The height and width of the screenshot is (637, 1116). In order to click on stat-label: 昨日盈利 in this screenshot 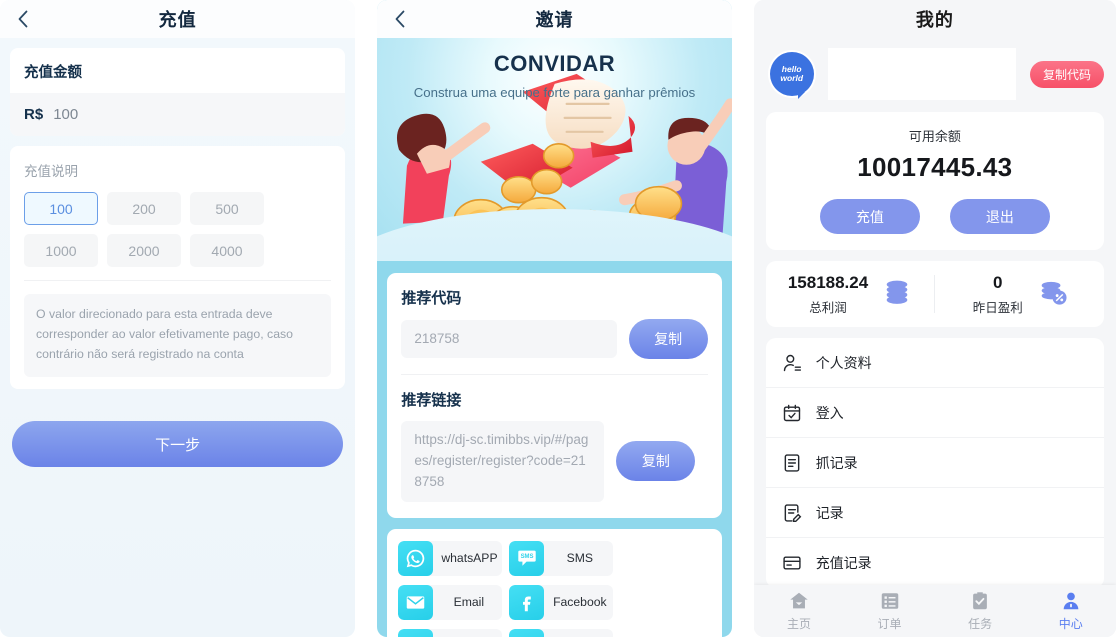, I will do `click(997, 307)`.